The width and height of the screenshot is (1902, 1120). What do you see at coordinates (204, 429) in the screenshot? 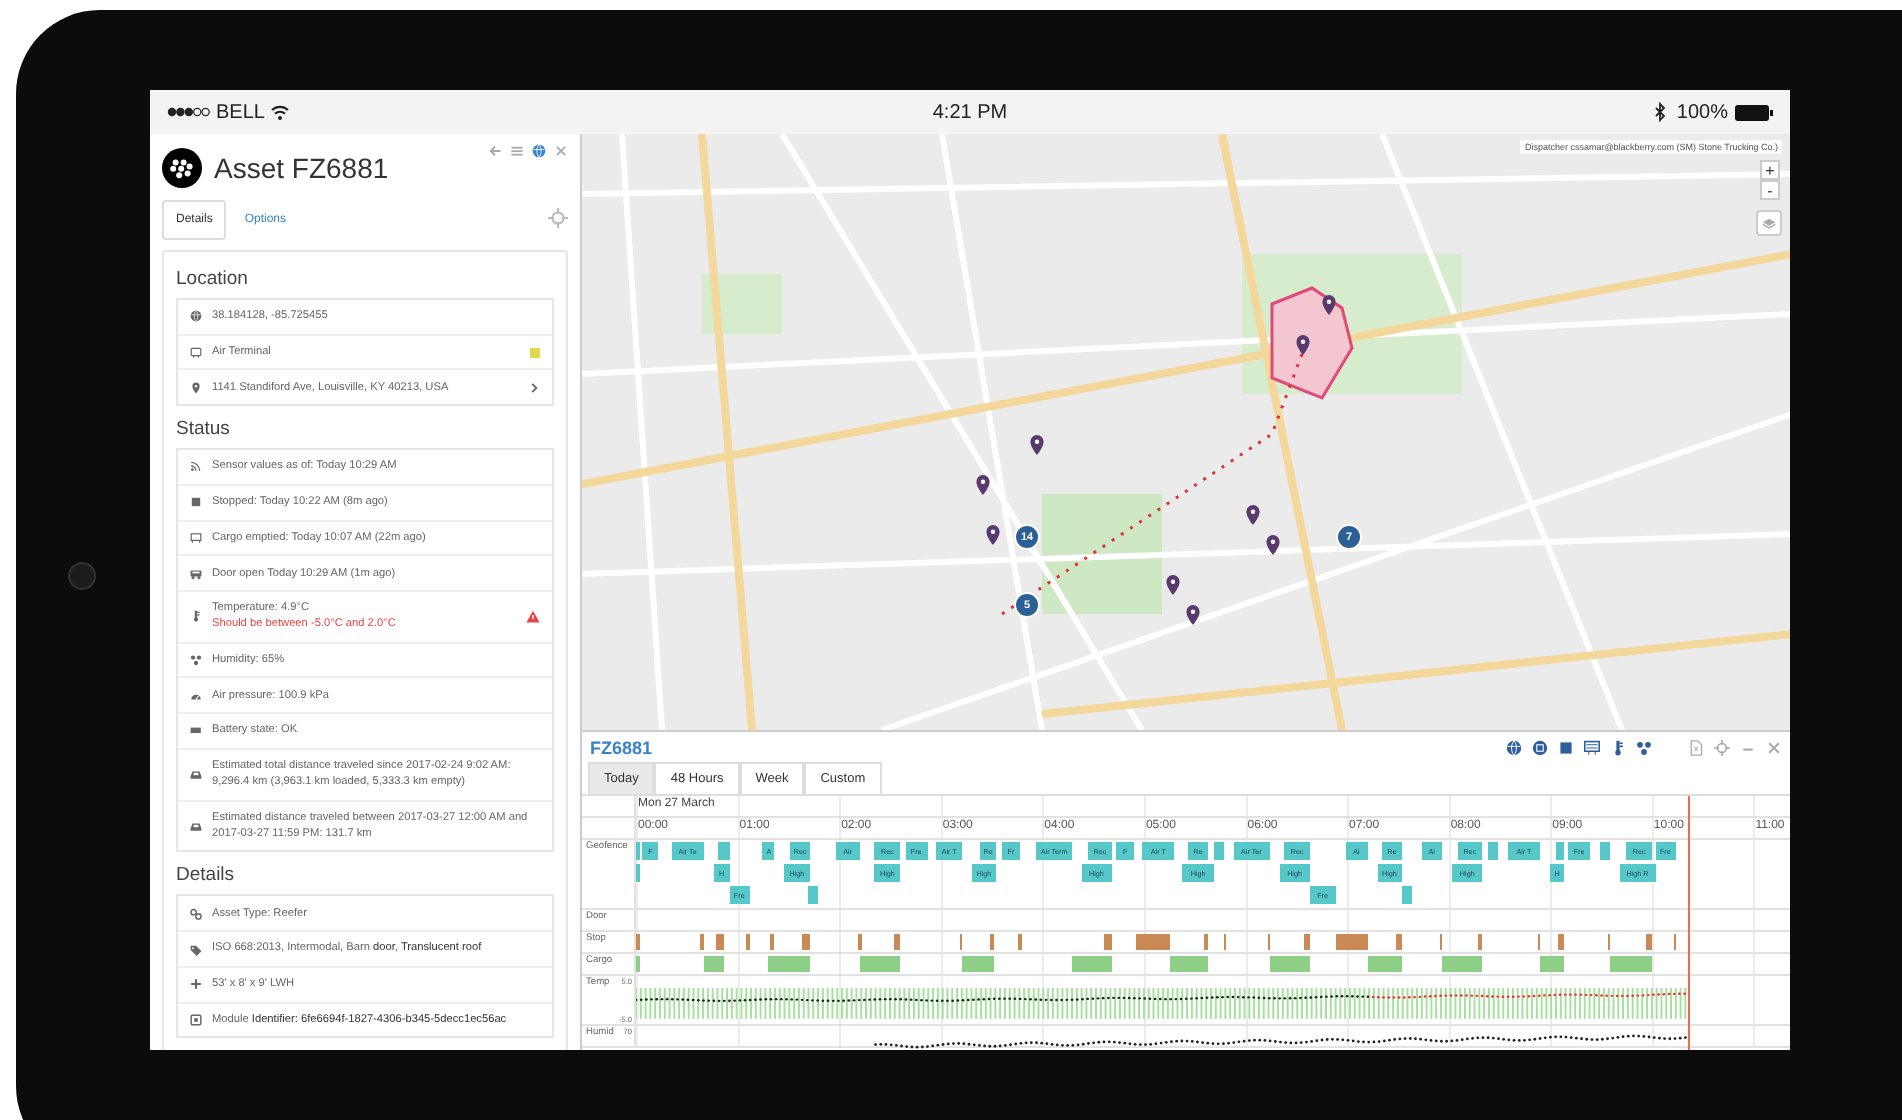
I see `section-title: Status` at bounding box center [204, 429].